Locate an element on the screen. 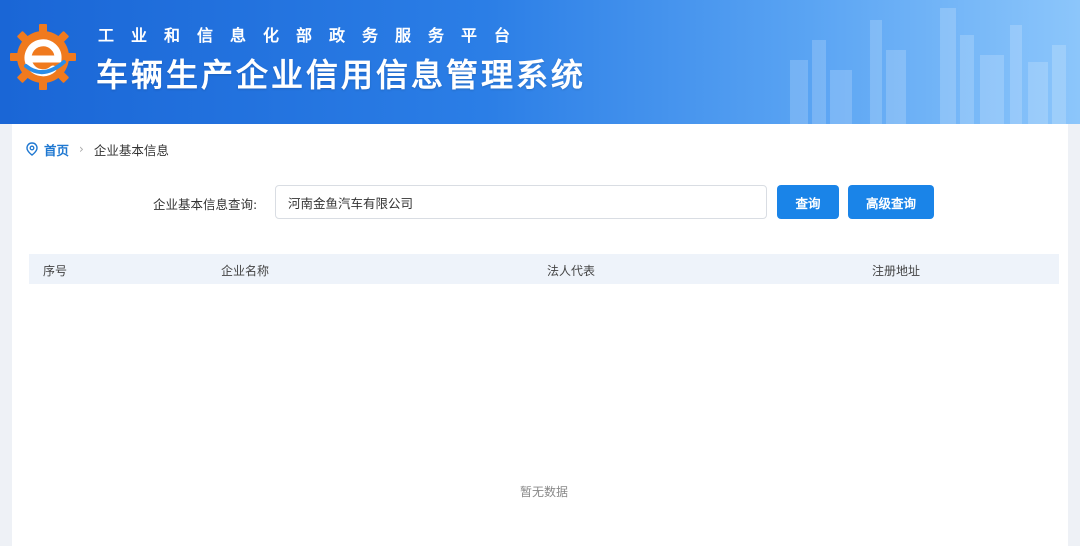 The height and width of the screenshot is (546, 1080). platform-name: 工业和信息化部政务服务平台 is located at coordinates (313, 35).